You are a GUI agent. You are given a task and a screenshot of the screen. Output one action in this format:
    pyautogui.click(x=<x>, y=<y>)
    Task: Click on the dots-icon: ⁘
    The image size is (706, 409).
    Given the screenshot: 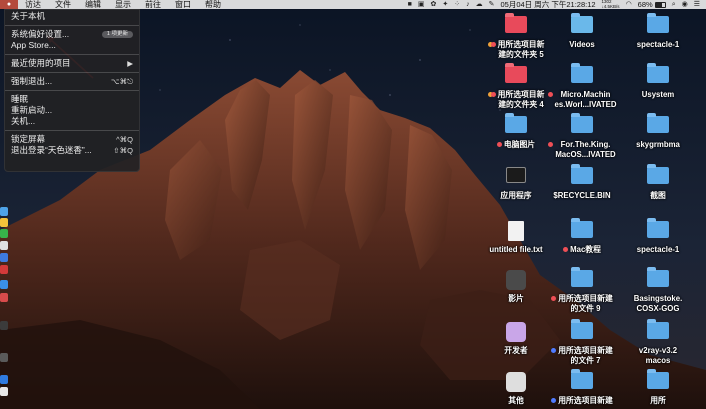 What is the action you would take?
    pyautogui.click(x=457, y=4)
    